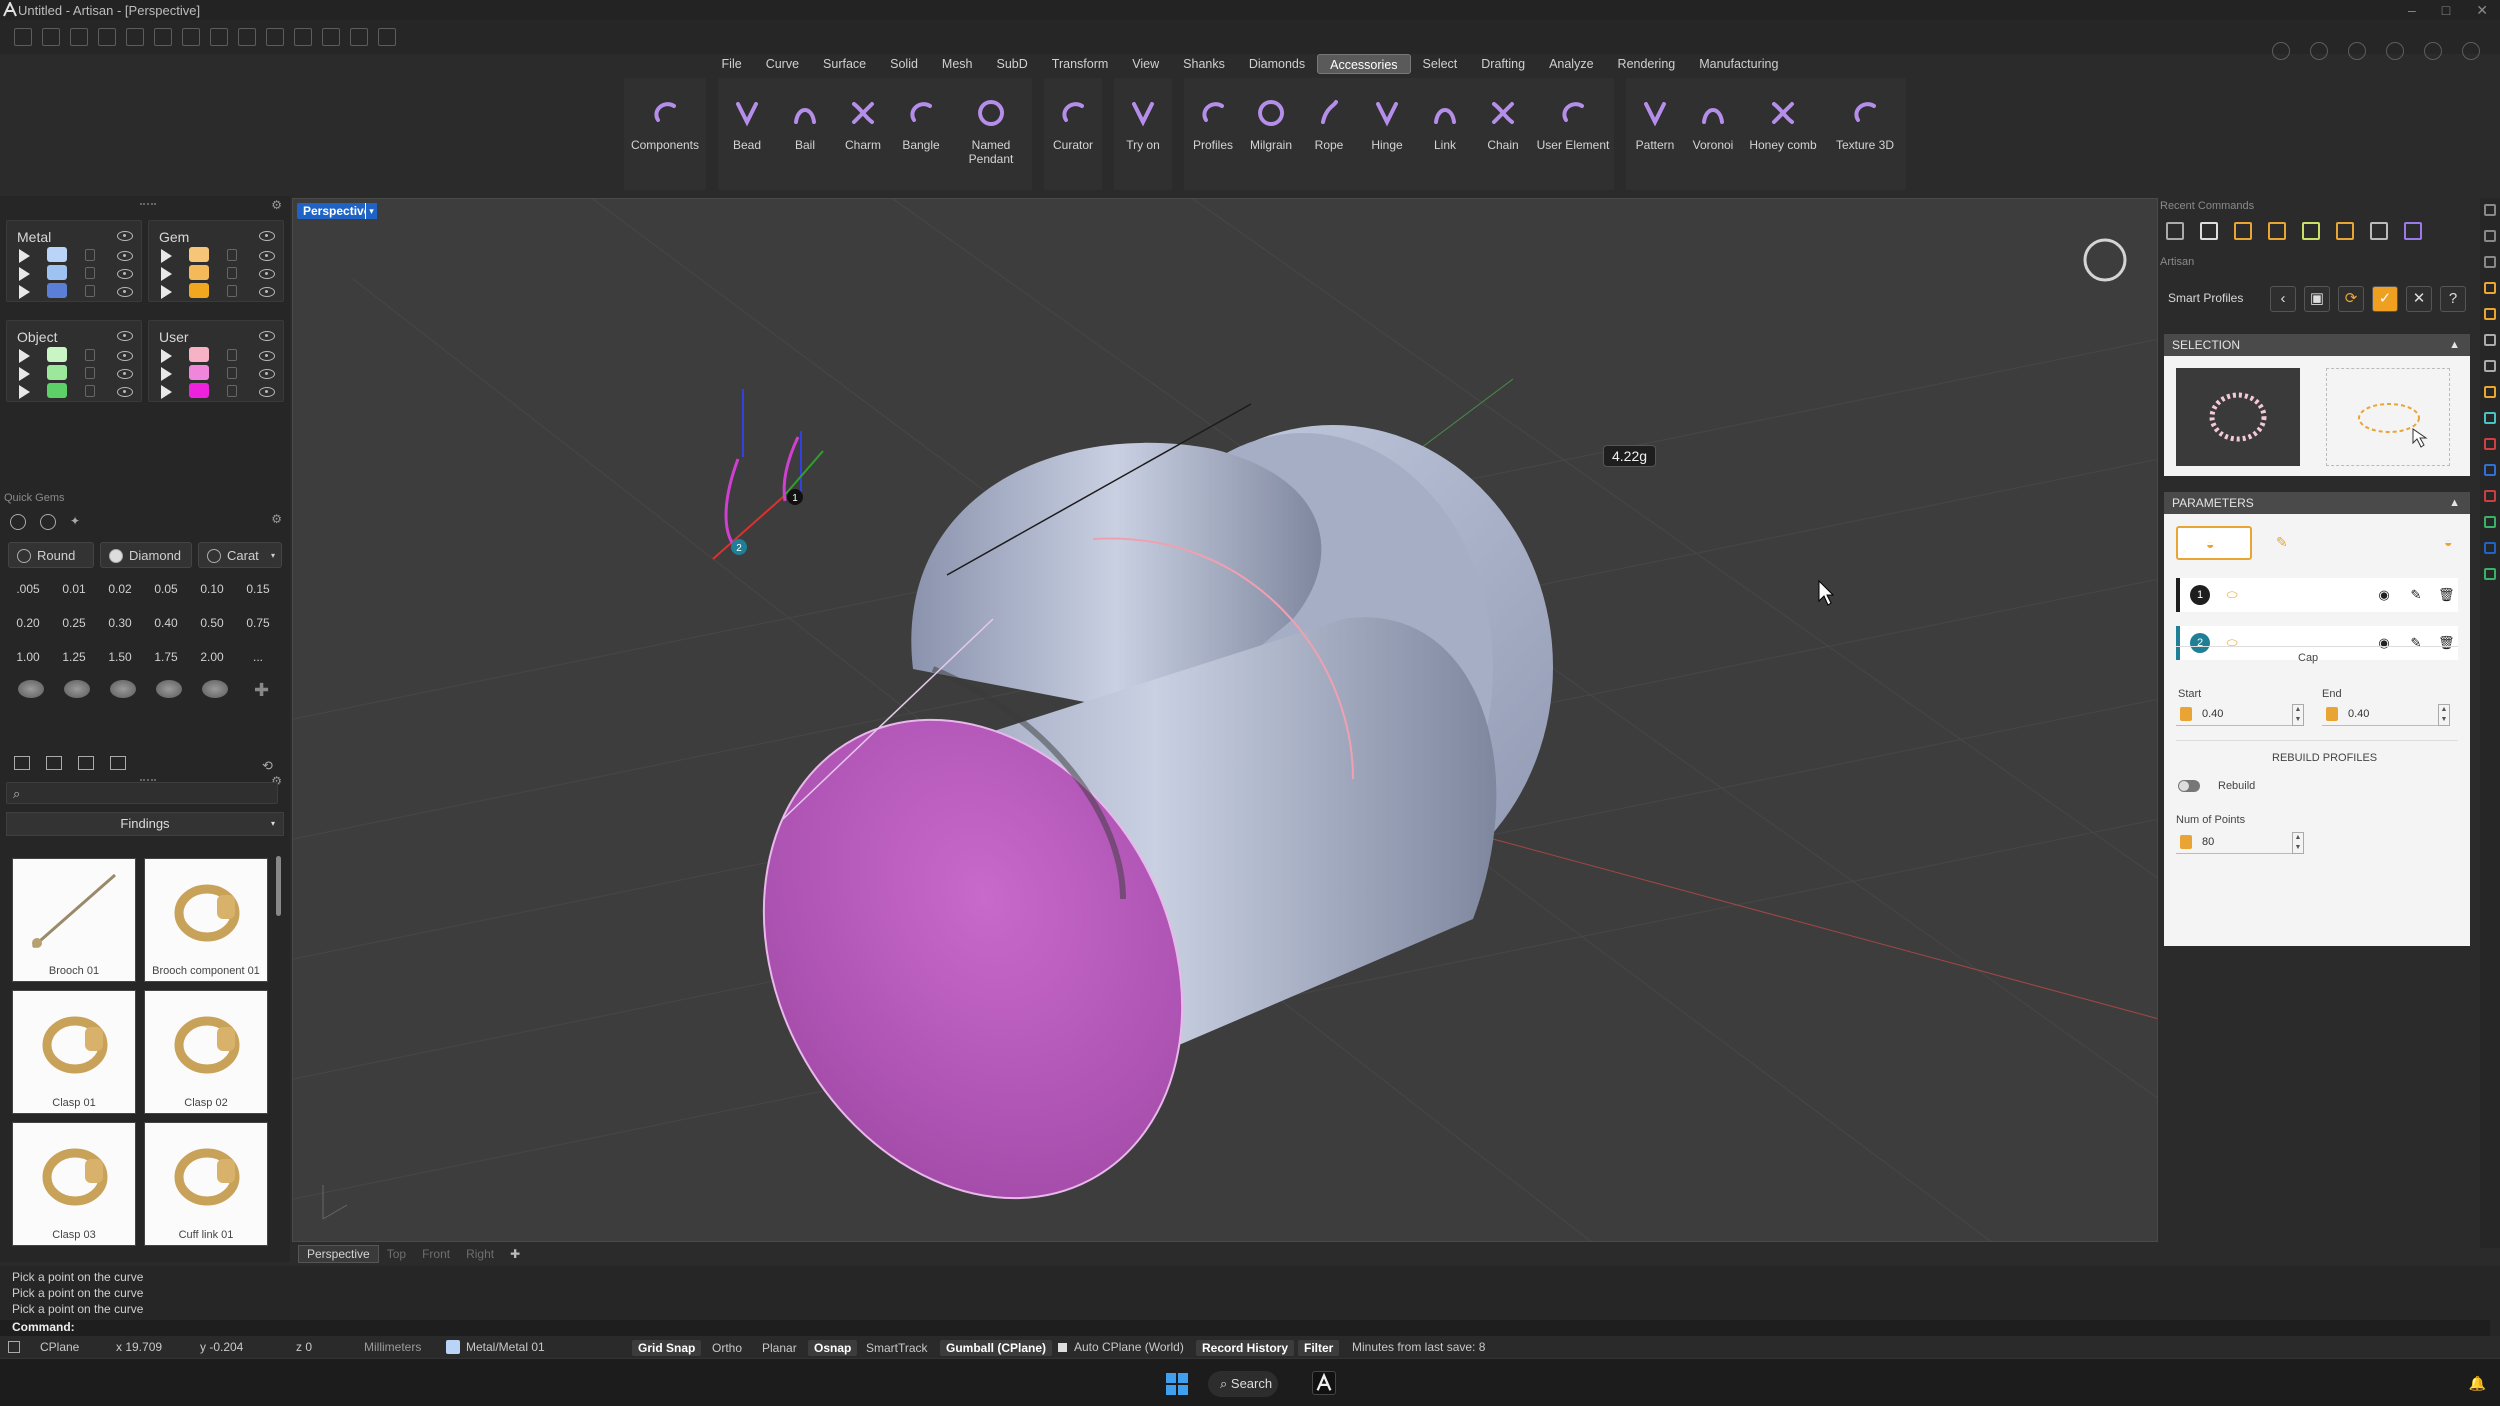  Describe the element at coordinates (74, 1184) in the screenshot. I see `library-item-clasp-03: Clasp 03` at that location.